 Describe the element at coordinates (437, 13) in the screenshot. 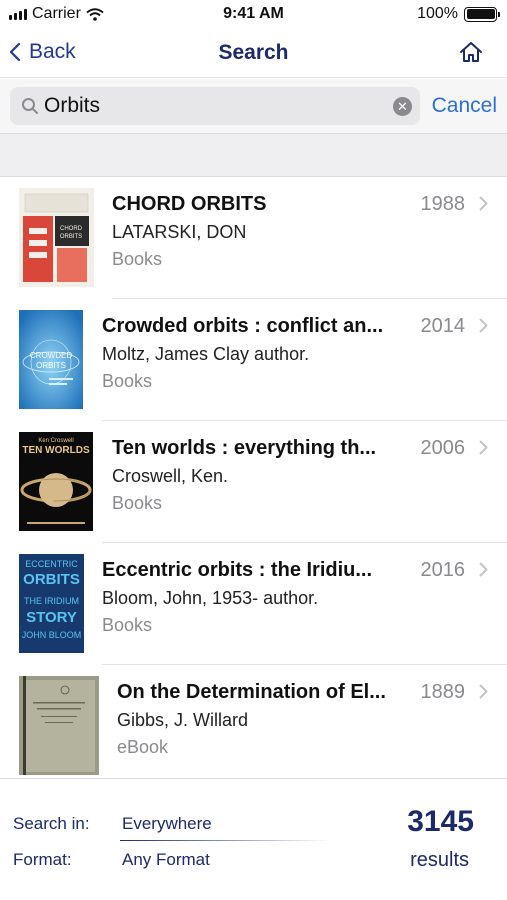

I see `battery-percent: 100%` at that location.